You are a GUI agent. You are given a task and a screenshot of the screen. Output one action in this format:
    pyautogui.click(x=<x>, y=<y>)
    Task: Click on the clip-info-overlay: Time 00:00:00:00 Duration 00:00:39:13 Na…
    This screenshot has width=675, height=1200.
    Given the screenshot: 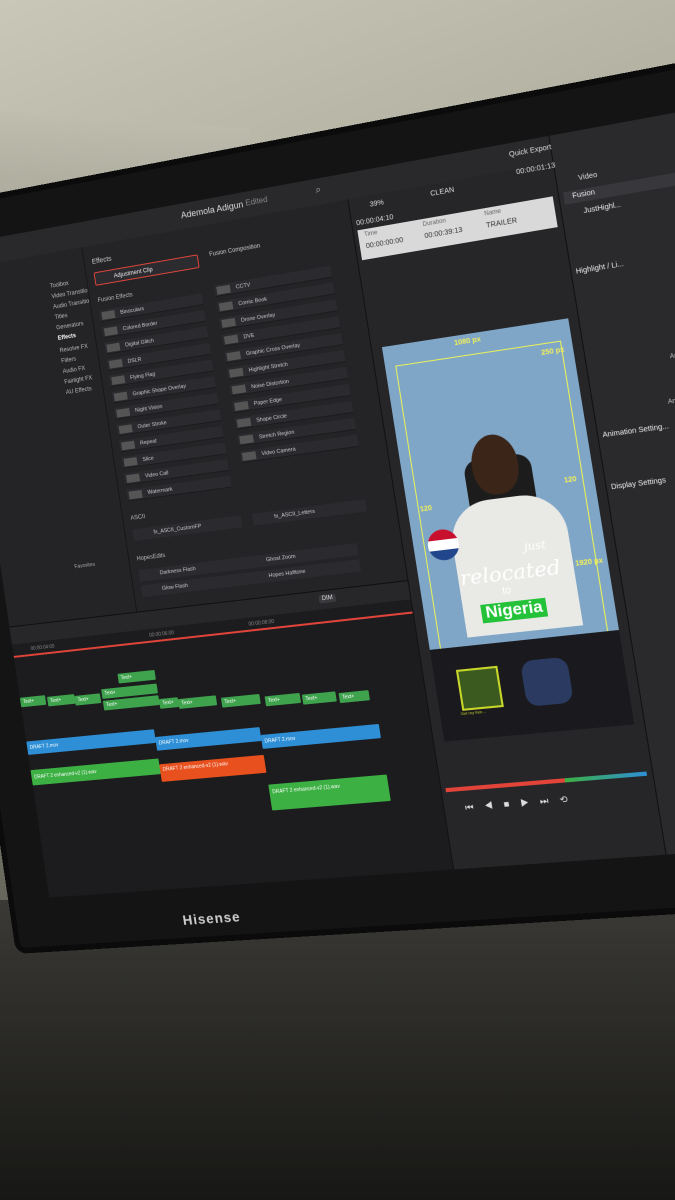 What is the action you would take?
    pyautogui.click(x=457, y=228)
    